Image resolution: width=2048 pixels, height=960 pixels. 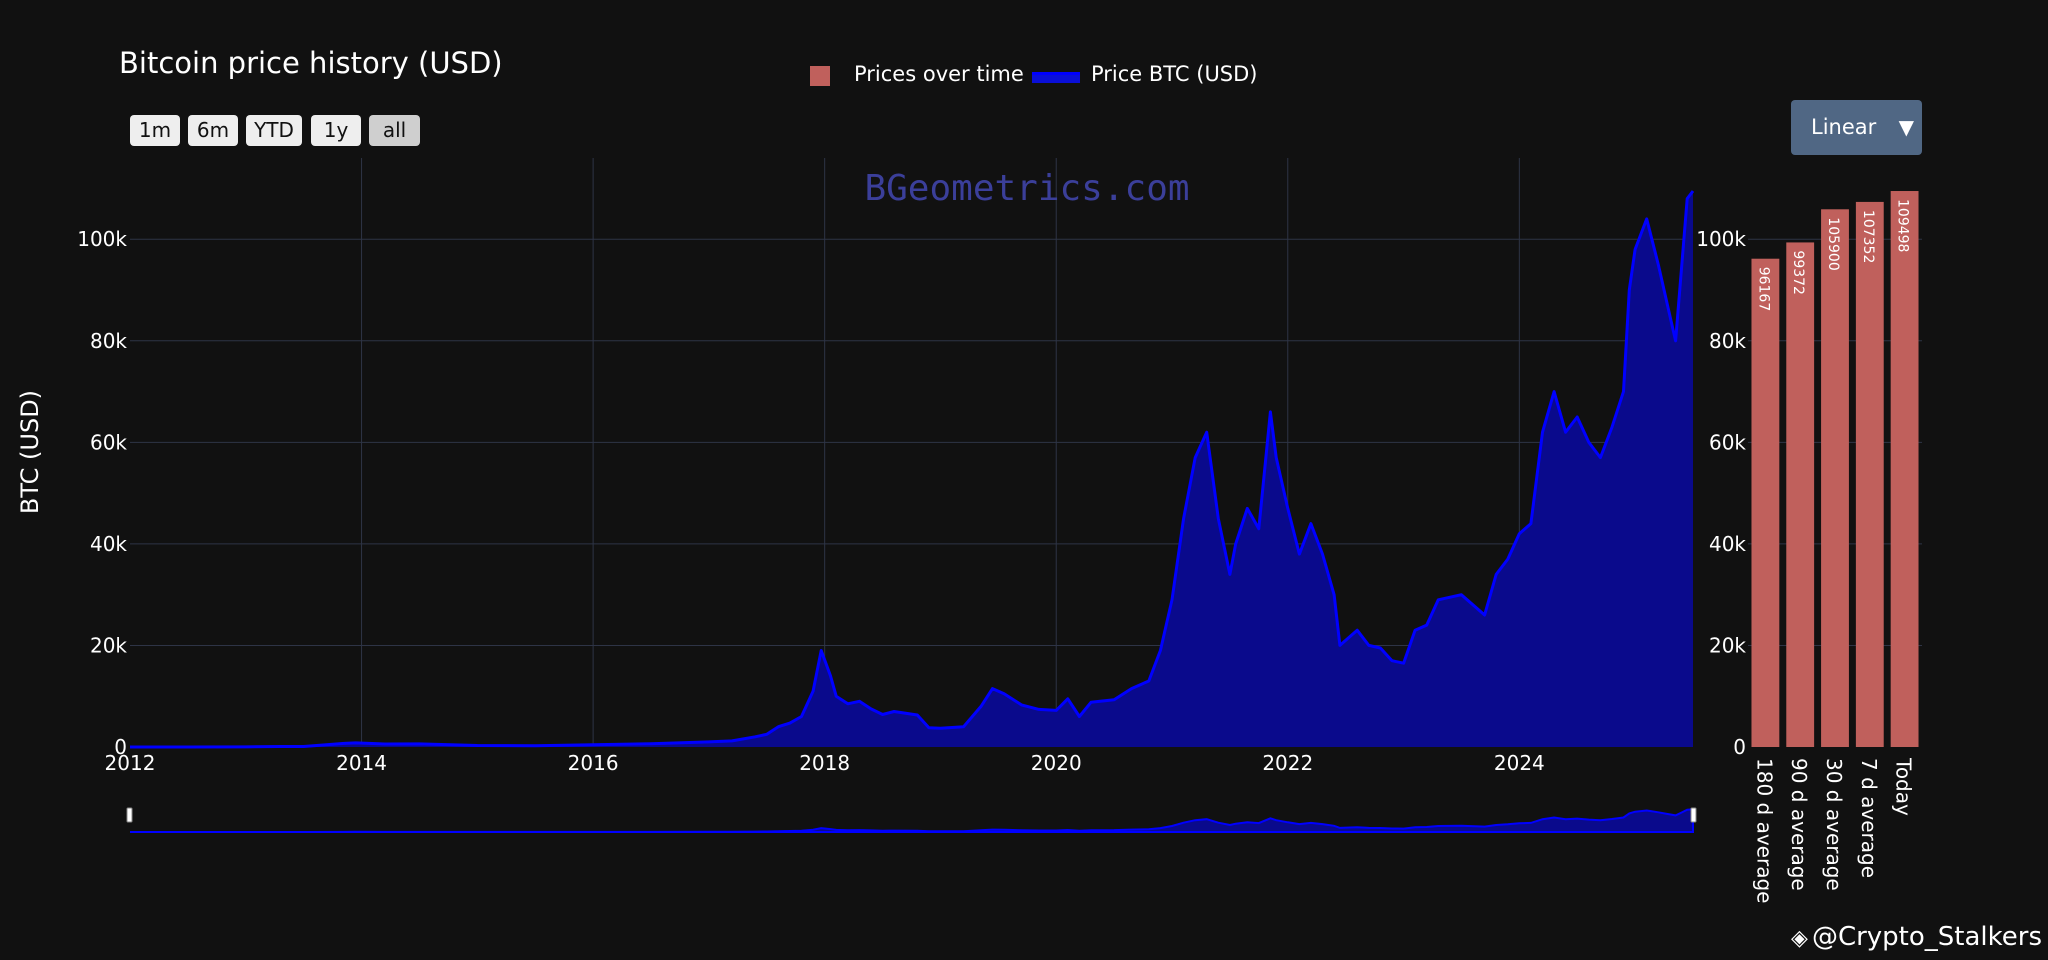 I want to click on watermark: BGeometrics.com, so click(x=1027, y=188).